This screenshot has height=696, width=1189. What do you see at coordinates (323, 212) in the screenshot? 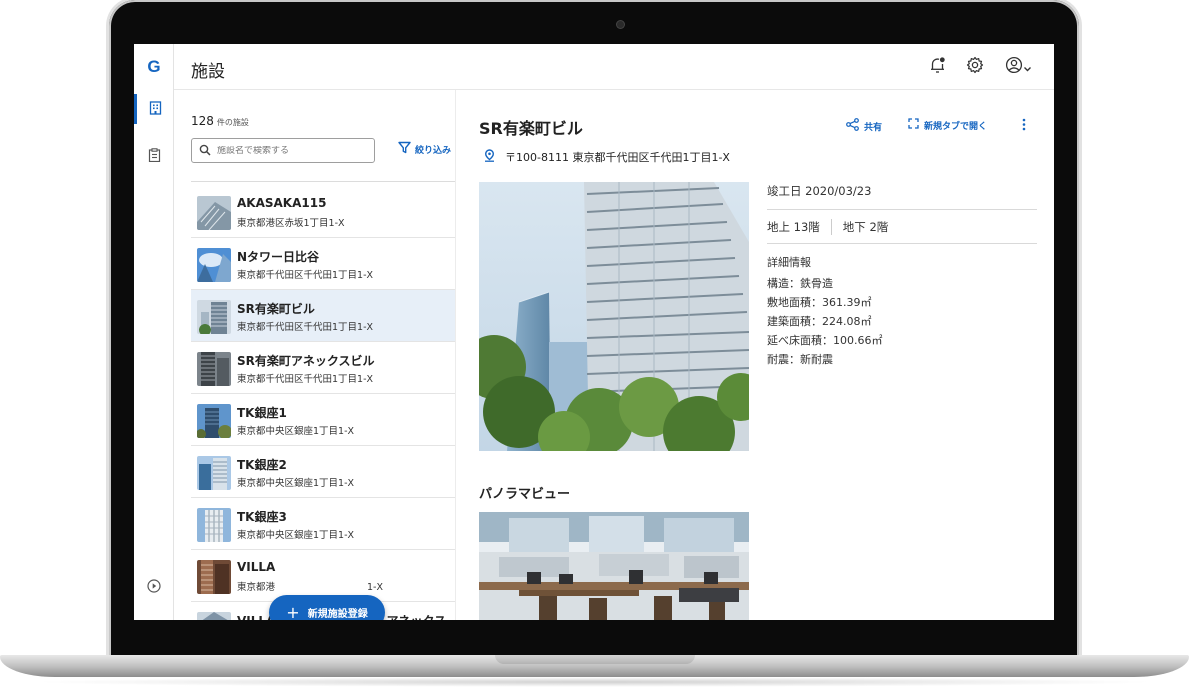
I see `list-item: AKASAKA115 東京都港区赤坂1丁目1-X` at bounding box center [323, 212].